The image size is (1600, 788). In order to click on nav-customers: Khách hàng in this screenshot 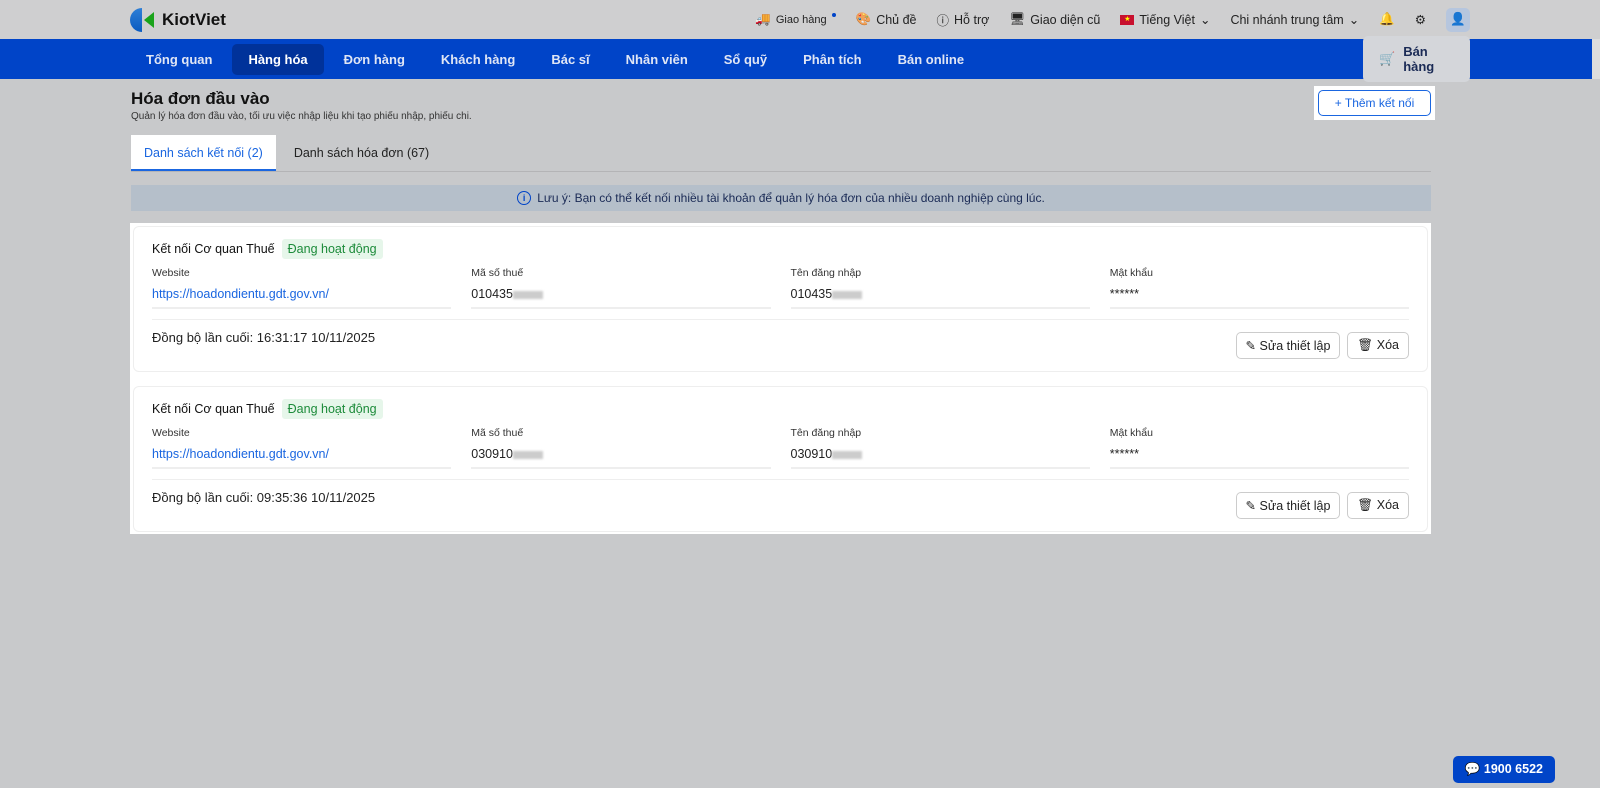, I will do `click(478, 59)`.